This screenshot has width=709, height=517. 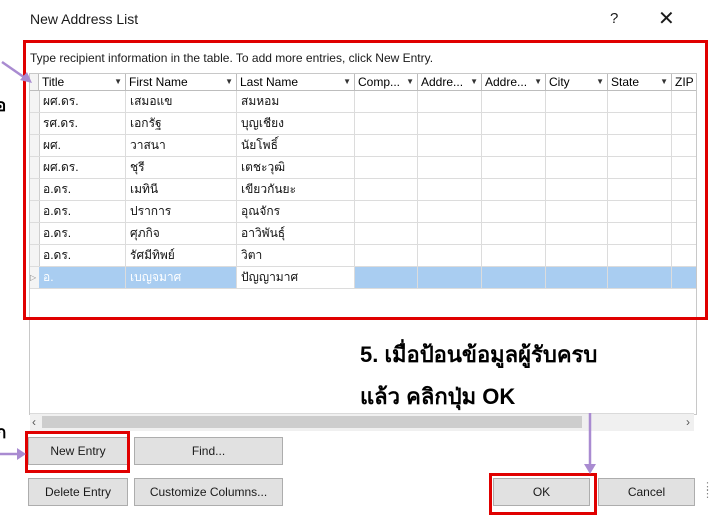 I want to click on arrow-to-table-icon, so click(x=16, y=71).